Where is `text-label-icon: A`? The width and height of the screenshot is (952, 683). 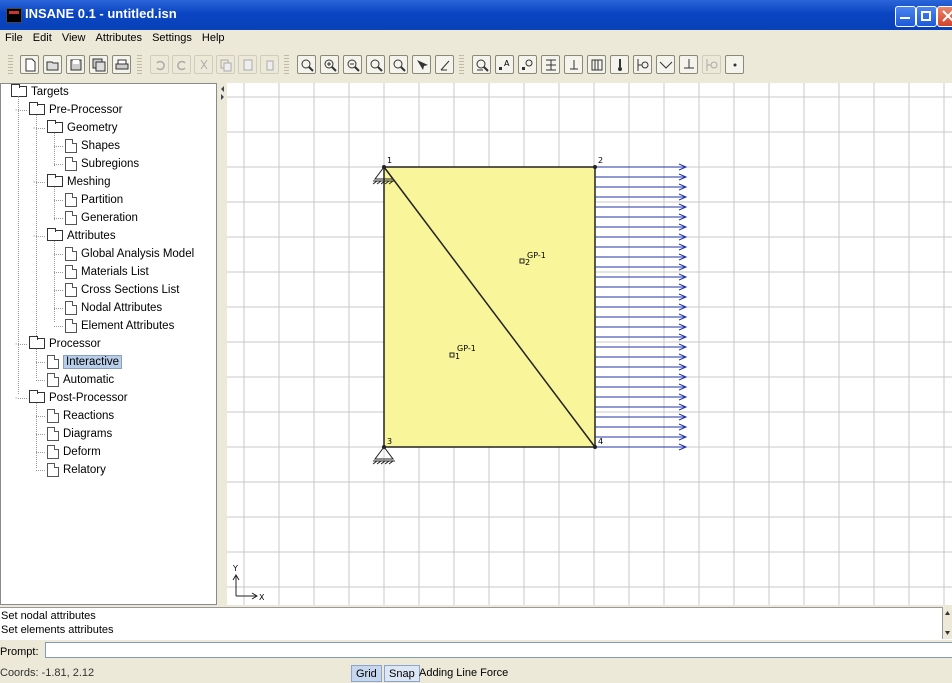 text-label-icon: A is located at coordinates (504, 64).